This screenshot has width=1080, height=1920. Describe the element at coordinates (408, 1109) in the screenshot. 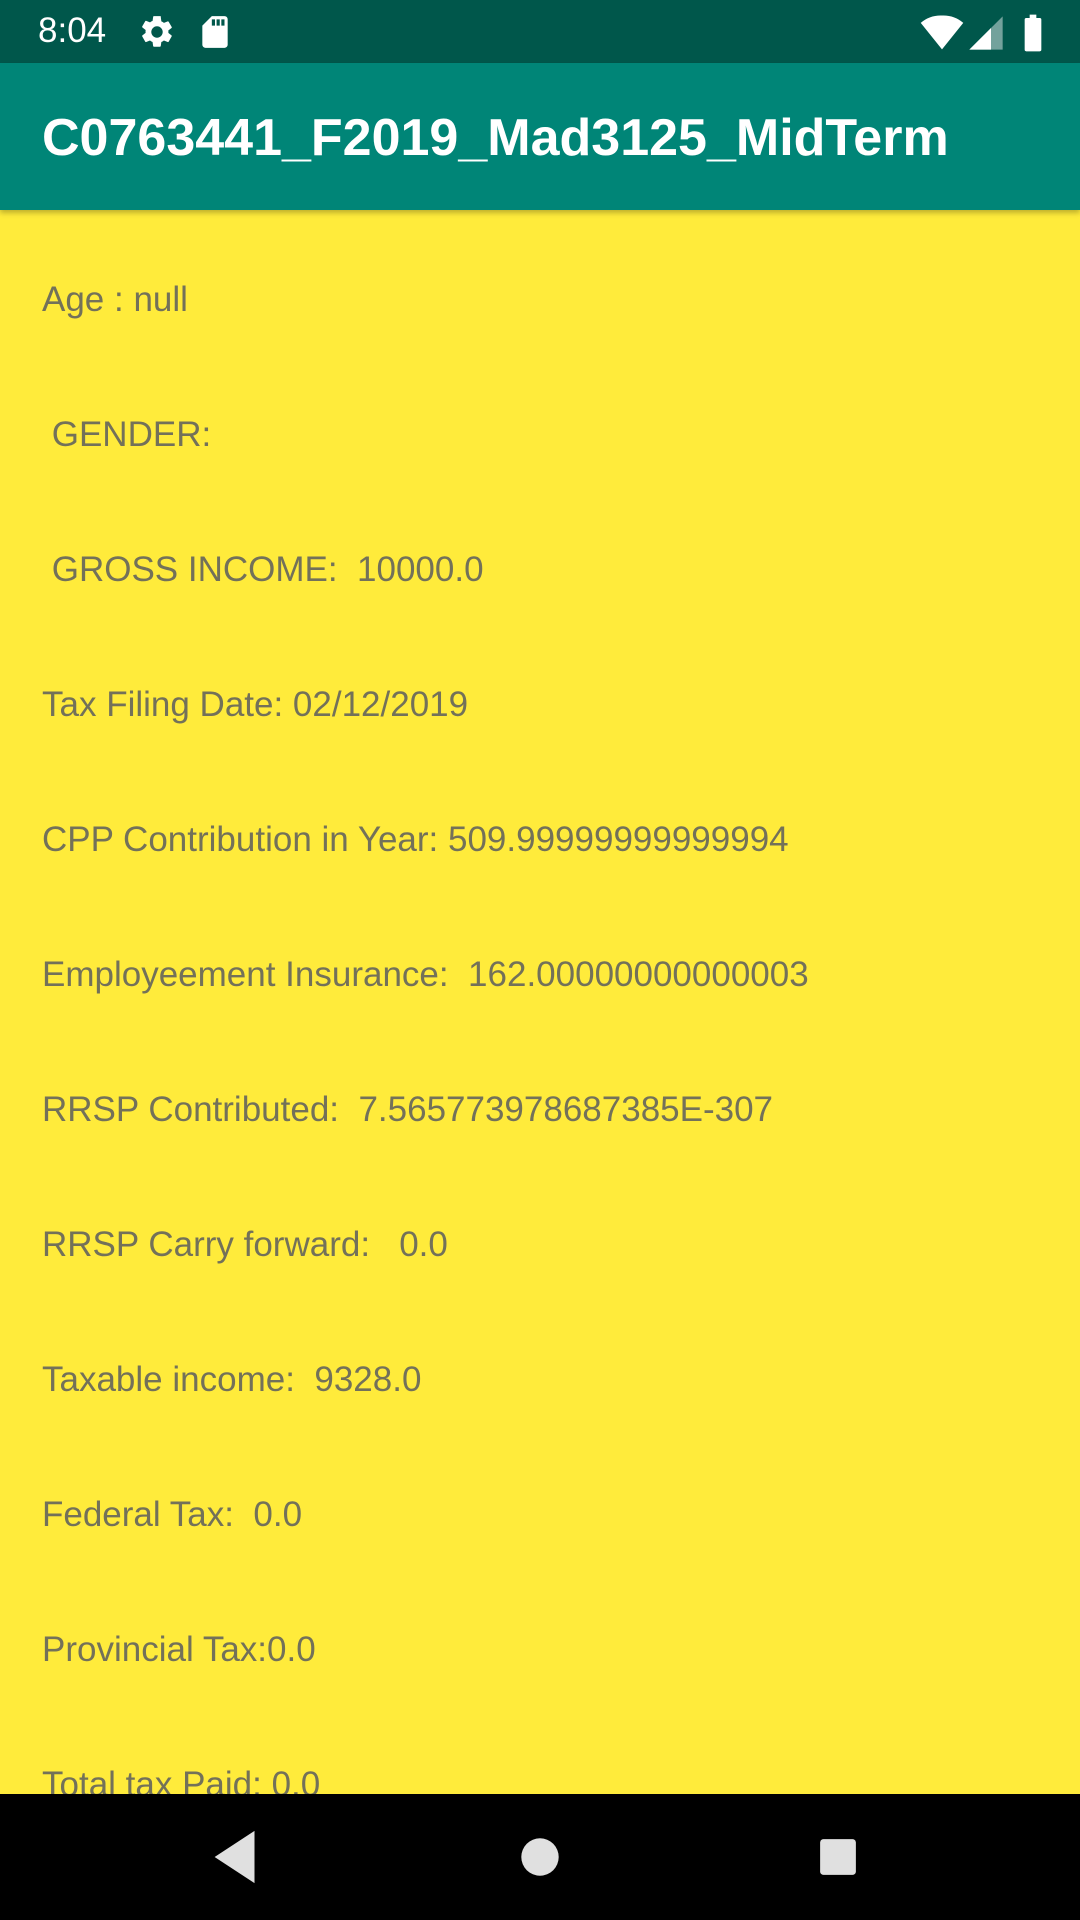

I see `rrsp-contributed-text: RRSP Contributed: 7.565773978687385E-307` at that location.